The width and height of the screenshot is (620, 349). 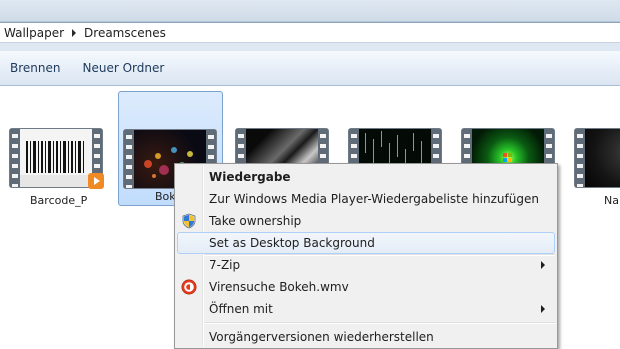 I want to click on menu-item-label: Set as Desktop Background, so click(x=292, y=243).